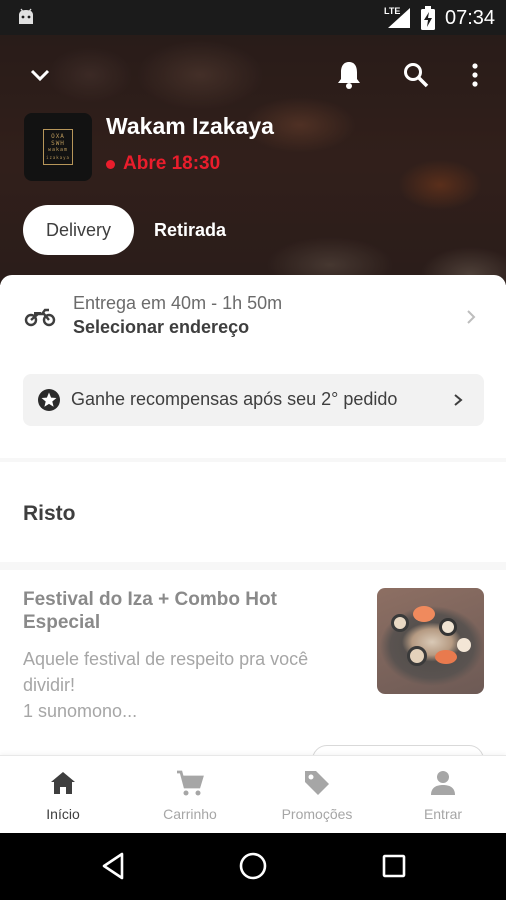  I want to click on store-logo: OXA SWH wakam izakaya, so click(58, 147).